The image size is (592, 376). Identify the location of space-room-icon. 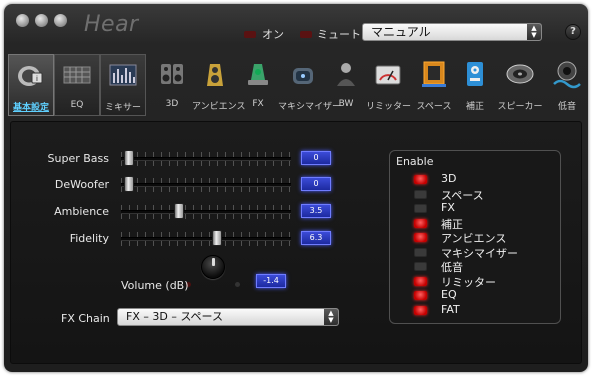
(434, 74).